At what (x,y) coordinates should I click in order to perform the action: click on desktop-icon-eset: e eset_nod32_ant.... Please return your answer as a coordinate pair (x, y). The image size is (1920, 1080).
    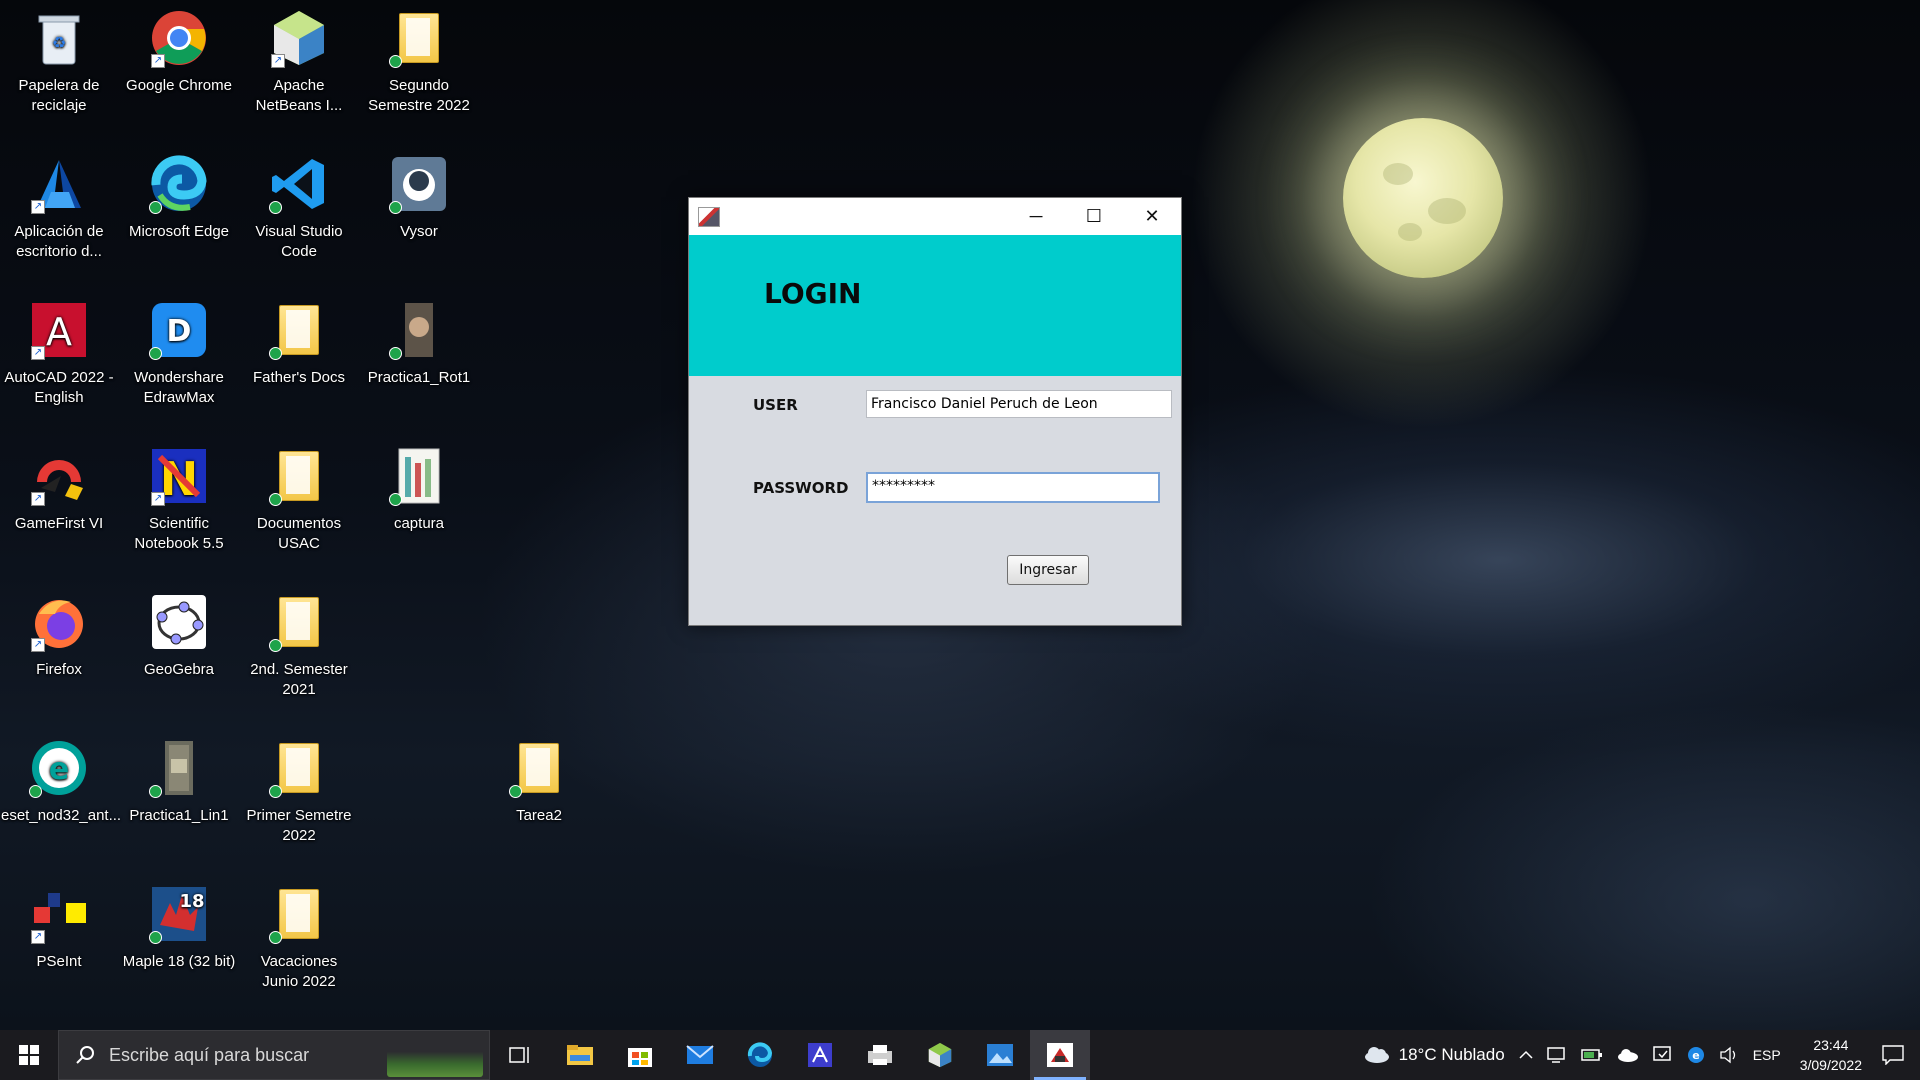
    Looking at the image, I should click on (61, 782).